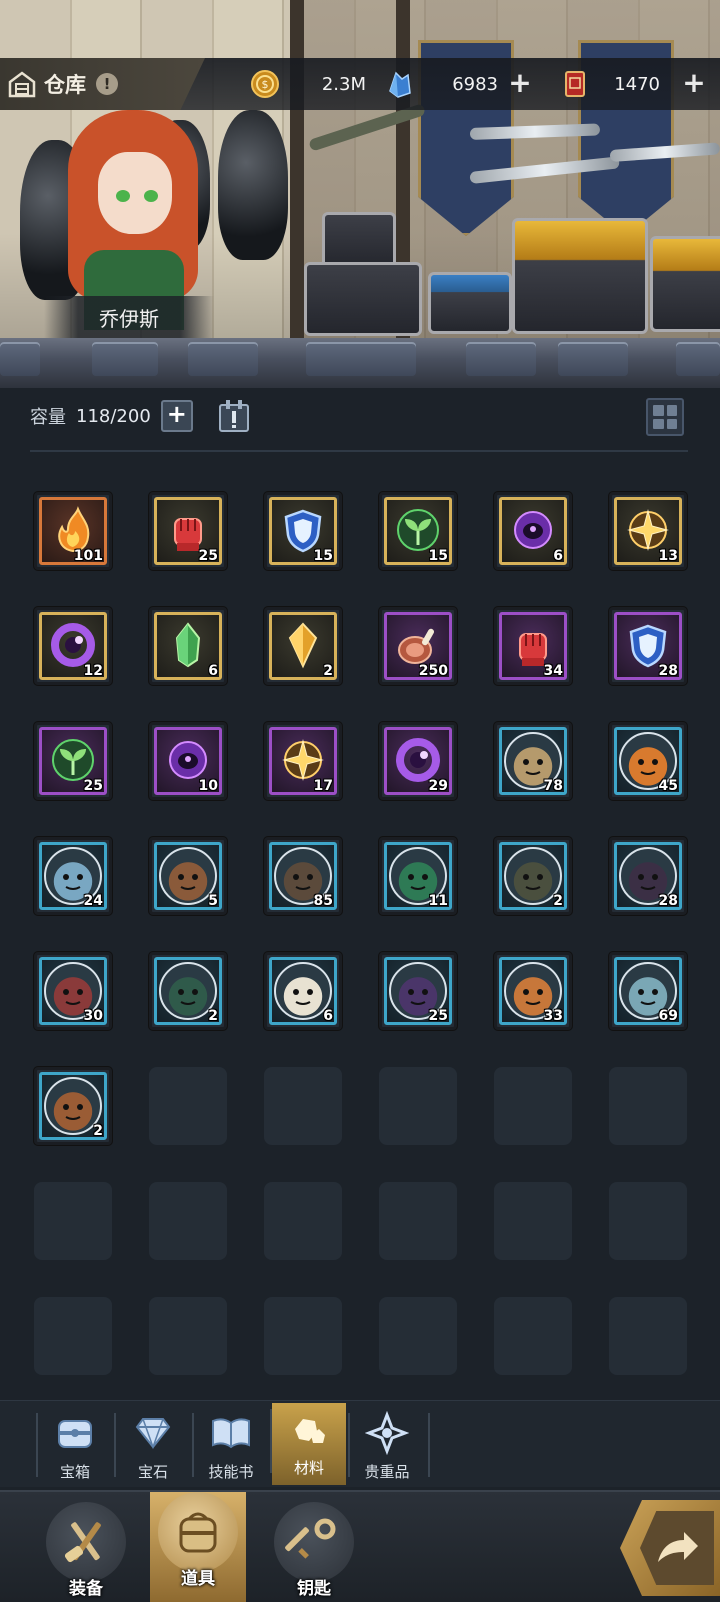  I want to click on dark-orb-icon, so click(533, 529).